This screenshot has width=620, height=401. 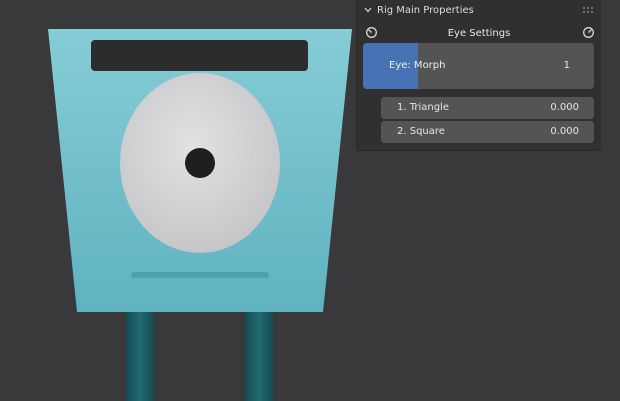 What do you see at coordinates (417, 65) in the screenshot?
I see `slider-label: Eye: Morph` at bounding box center [417, 65].